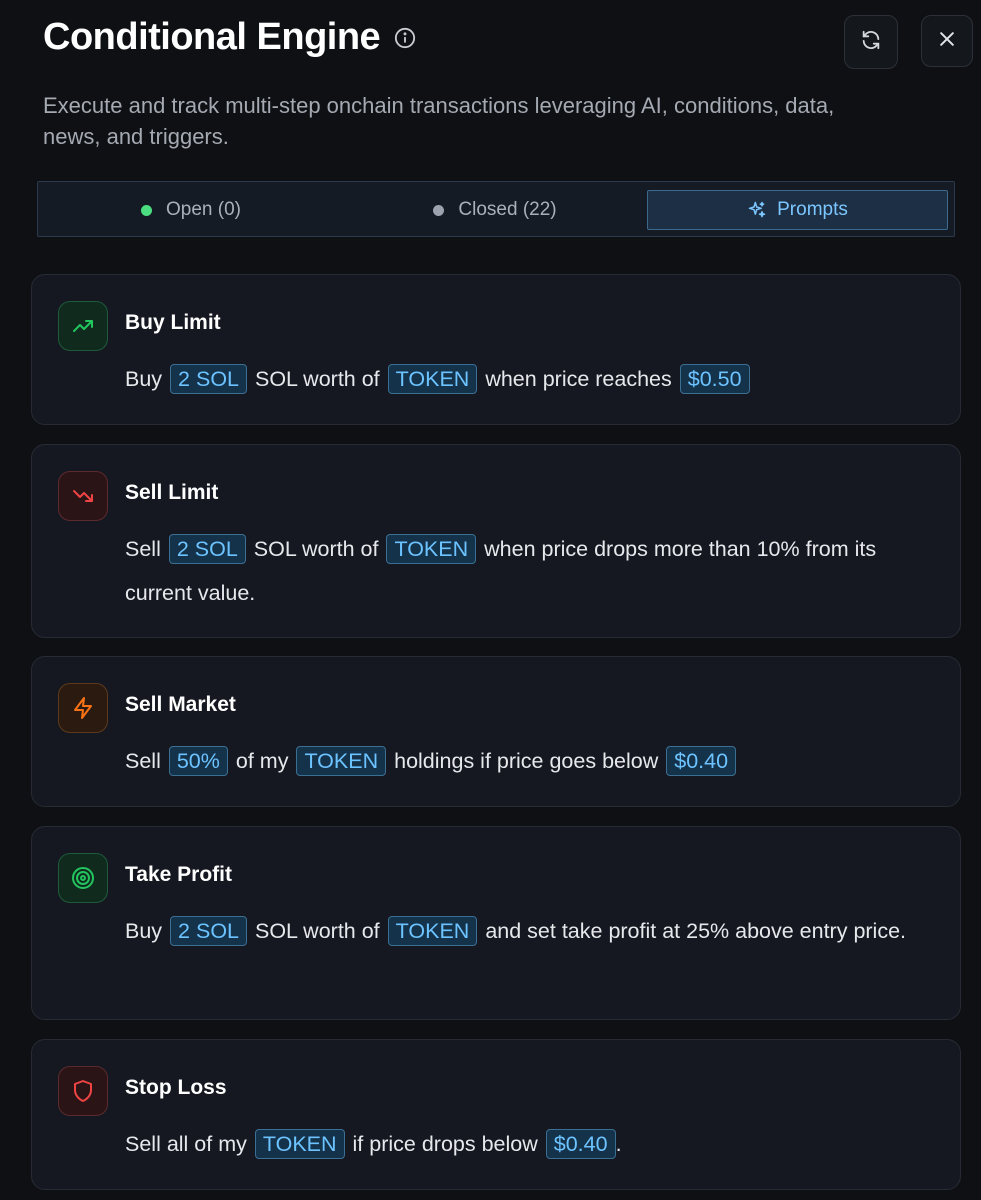 The image size is (981, 1200). I want to click on refresh-button, so click(871, 42).